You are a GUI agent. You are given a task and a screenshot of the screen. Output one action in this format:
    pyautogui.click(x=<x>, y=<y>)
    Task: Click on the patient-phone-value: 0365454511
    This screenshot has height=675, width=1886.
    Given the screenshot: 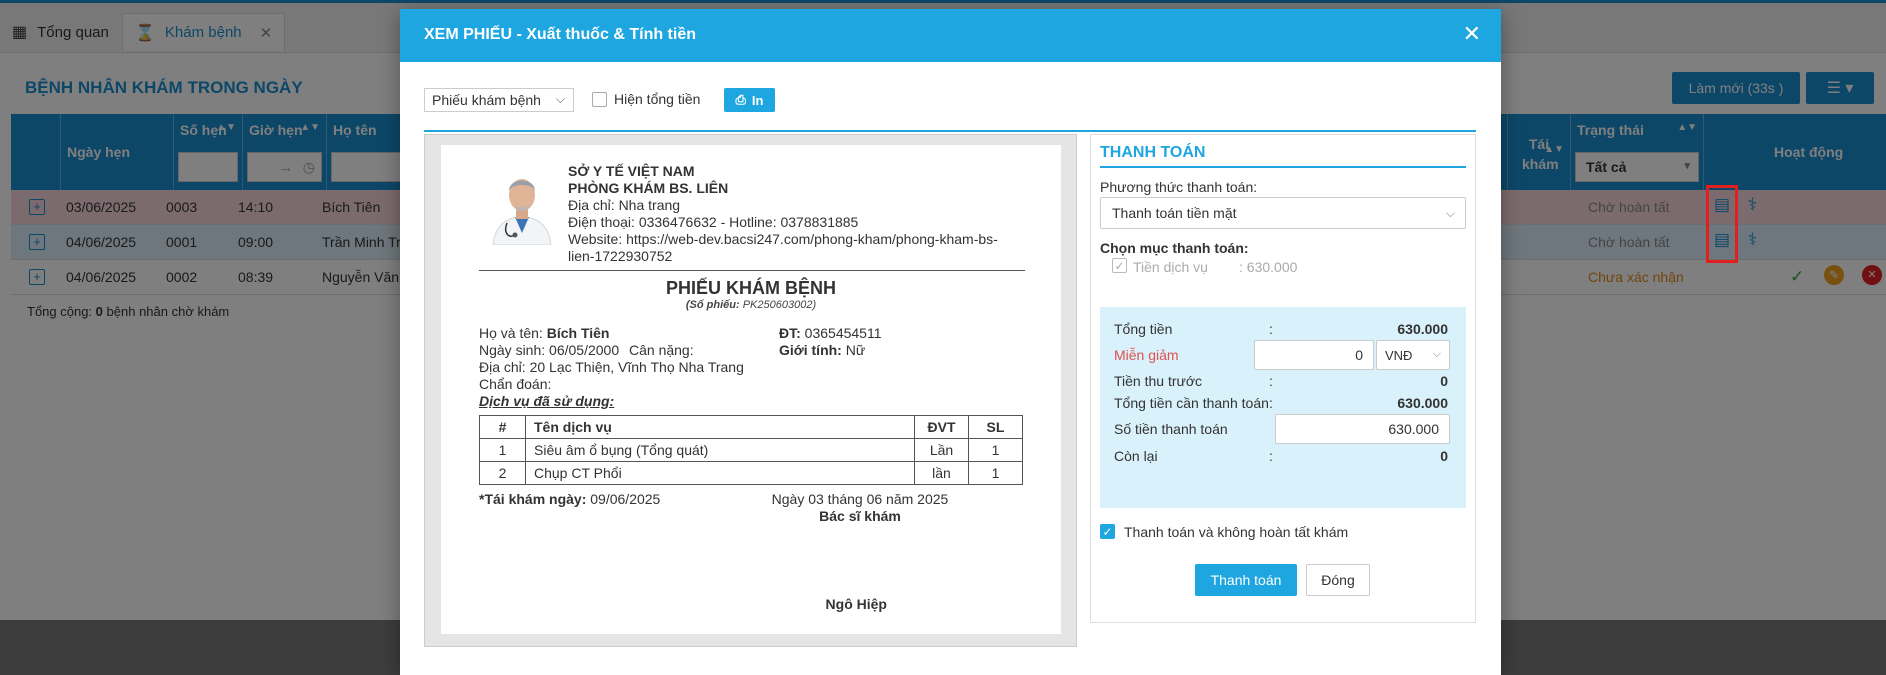 What is the action you would take?
    pyautogui.click(x=843, y=333)
    